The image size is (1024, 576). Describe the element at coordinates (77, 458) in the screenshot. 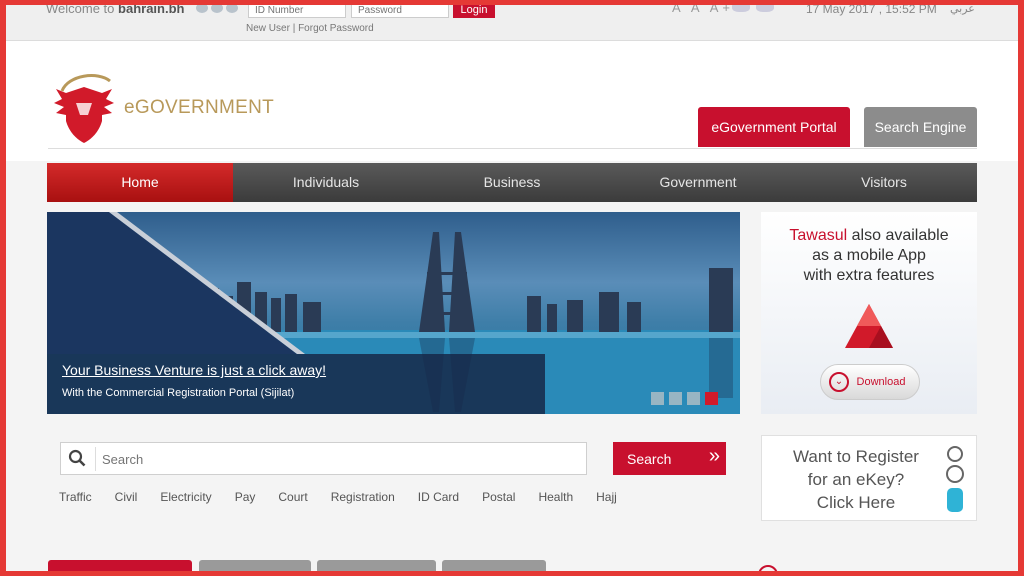

I see `search-icon` at that location.